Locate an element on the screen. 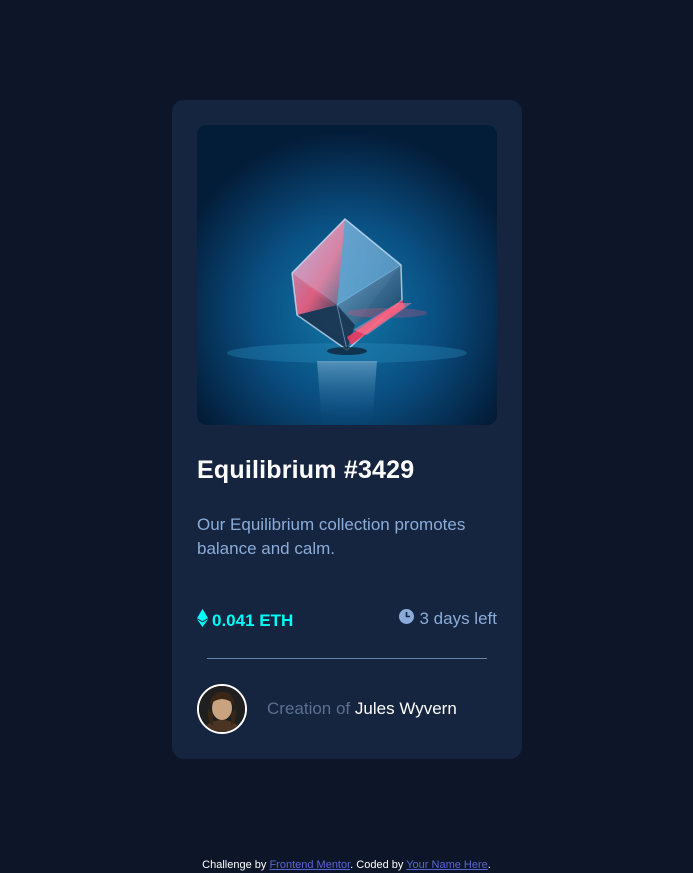 The height and width of the screenshot is (873, 693). creator: Creation of Jules Wyvern is located at coordinates (327, 709).